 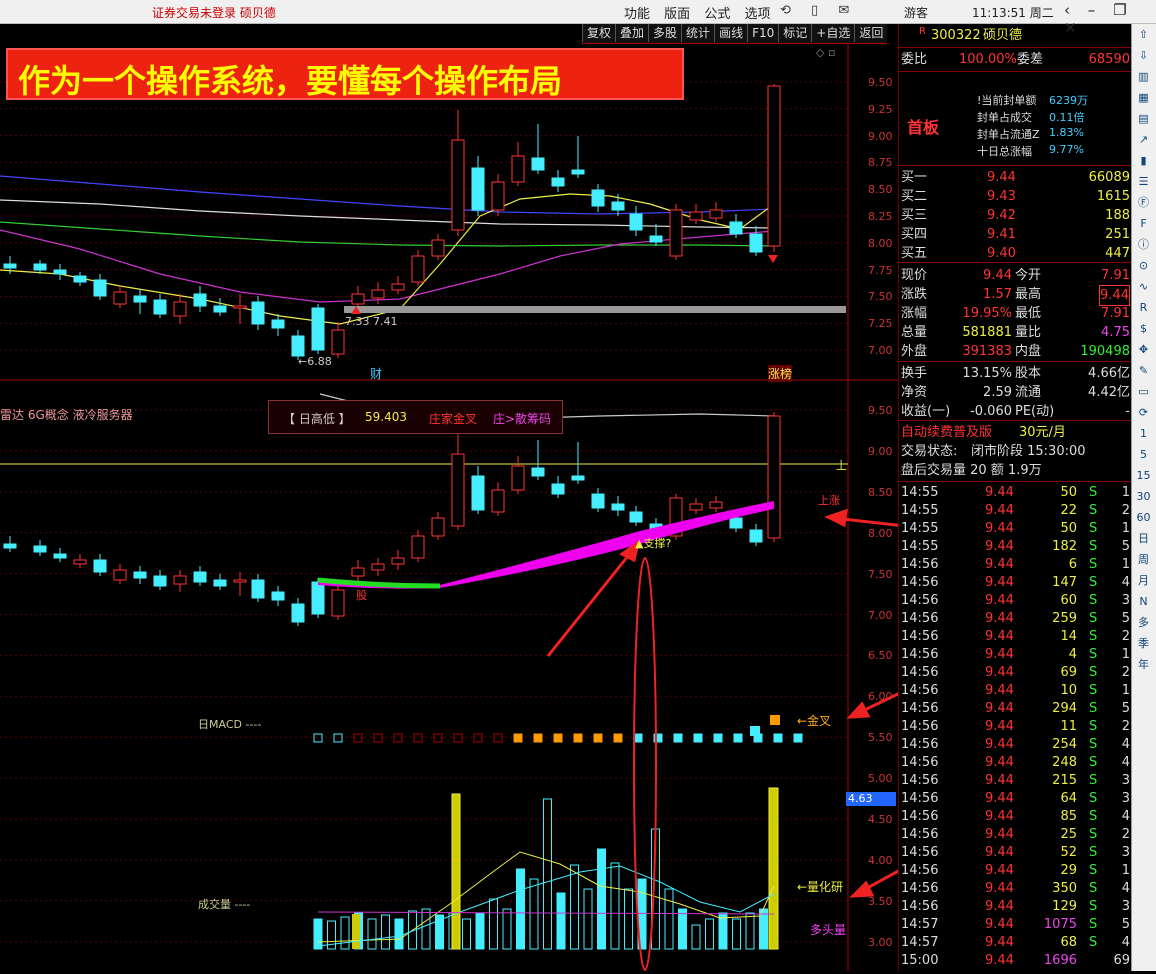 I want to click on menu-formula: 公式, so click(x=717, y=14).